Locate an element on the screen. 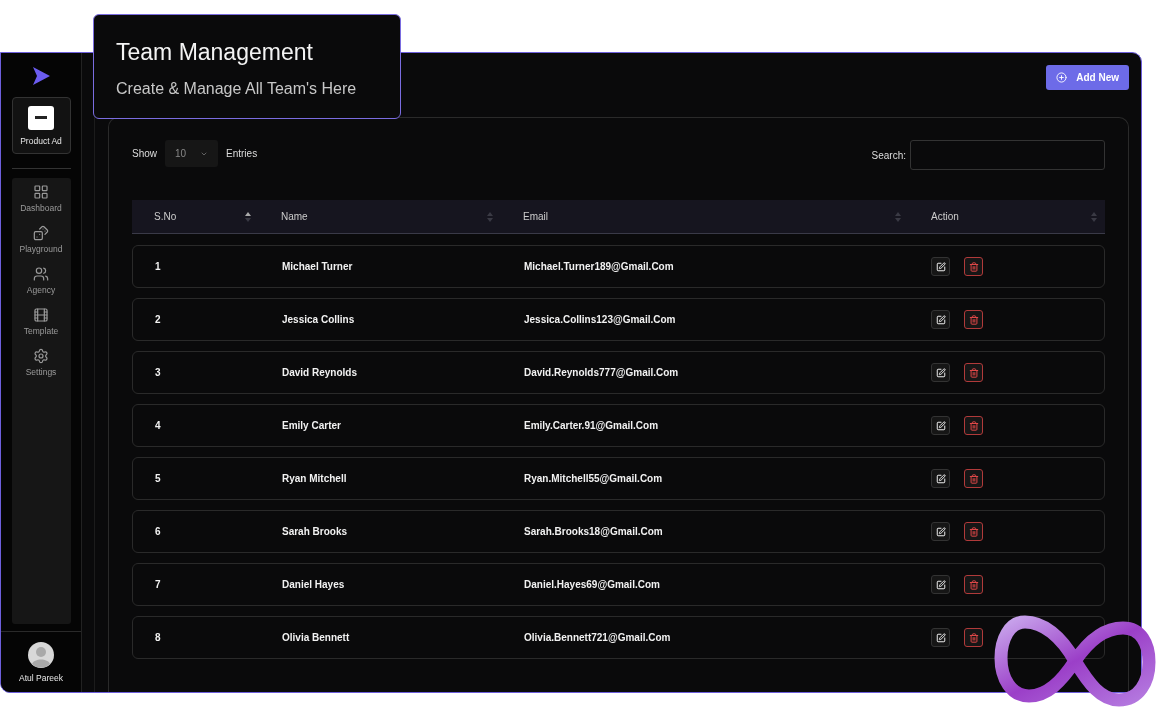  search-label: Search: is located at coordinates (888, 155).